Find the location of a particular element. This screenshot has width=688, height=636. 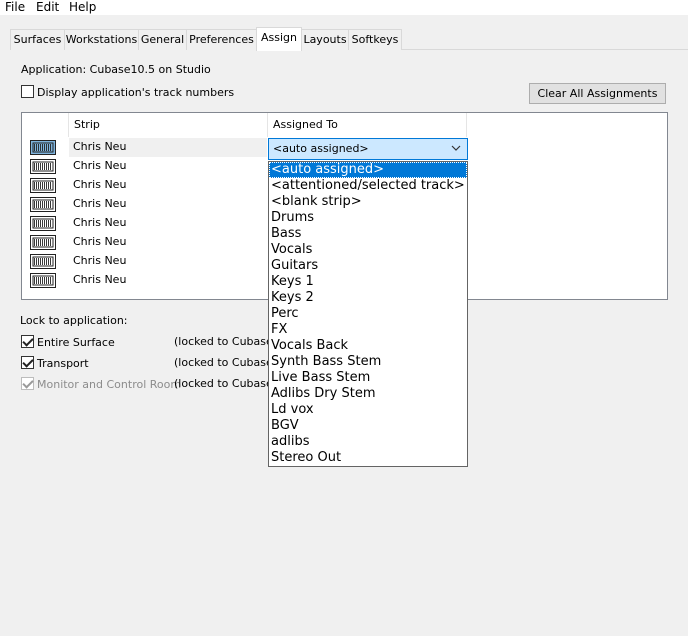

dropdown-option: <auto assigned> is located at coordinates (368, 170).